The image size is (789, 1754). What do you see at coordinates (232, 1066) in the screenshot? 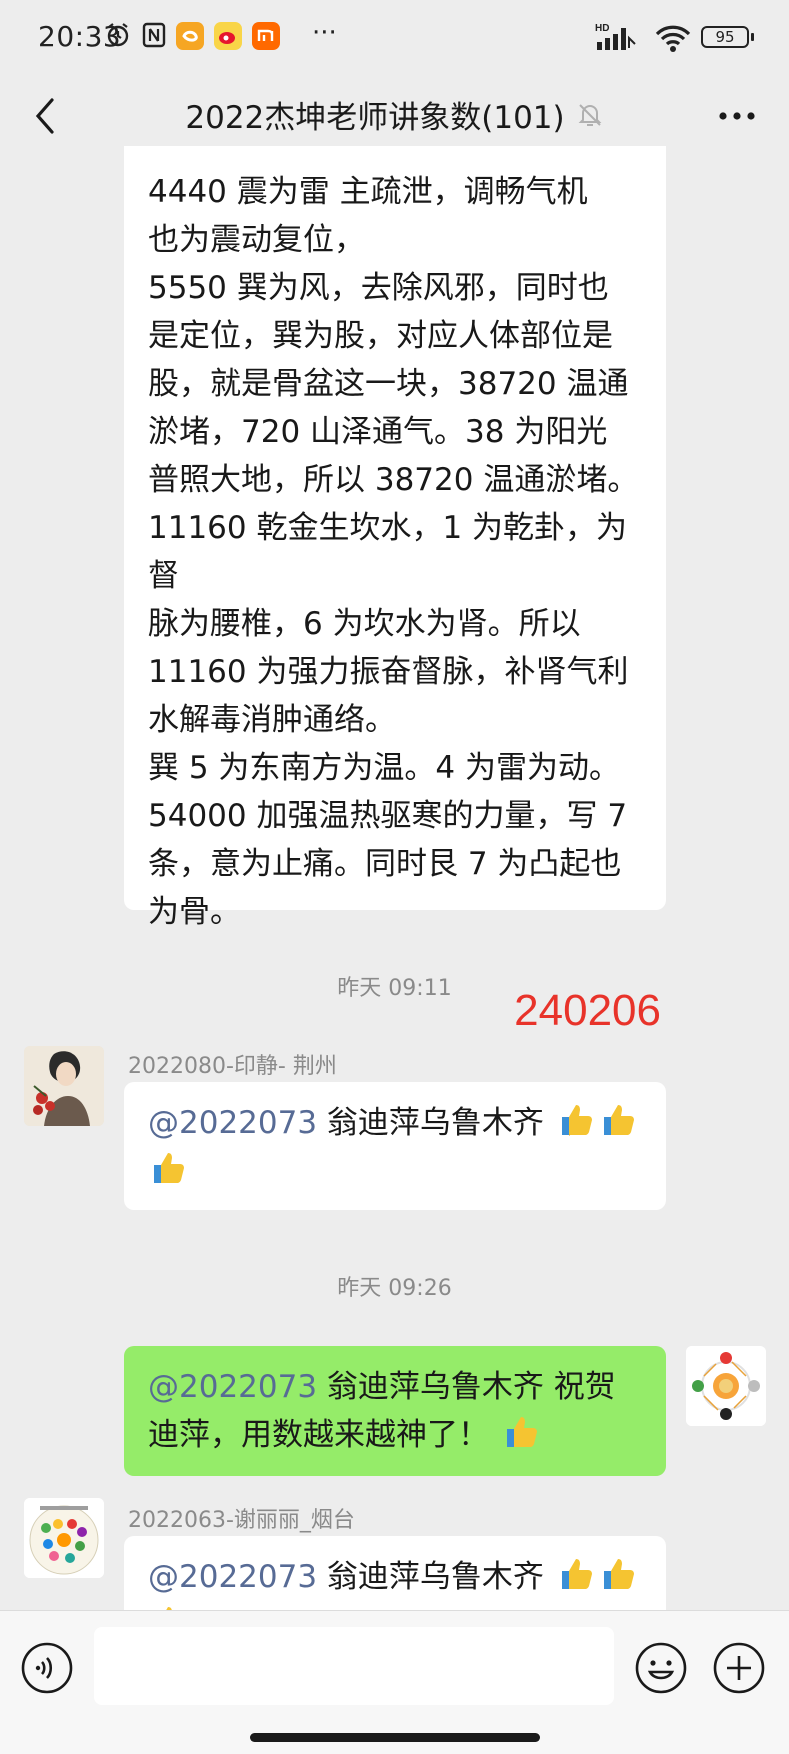
I see `sender-name: 2022080-印静- 荆州` at bounding box center [232, 1066].